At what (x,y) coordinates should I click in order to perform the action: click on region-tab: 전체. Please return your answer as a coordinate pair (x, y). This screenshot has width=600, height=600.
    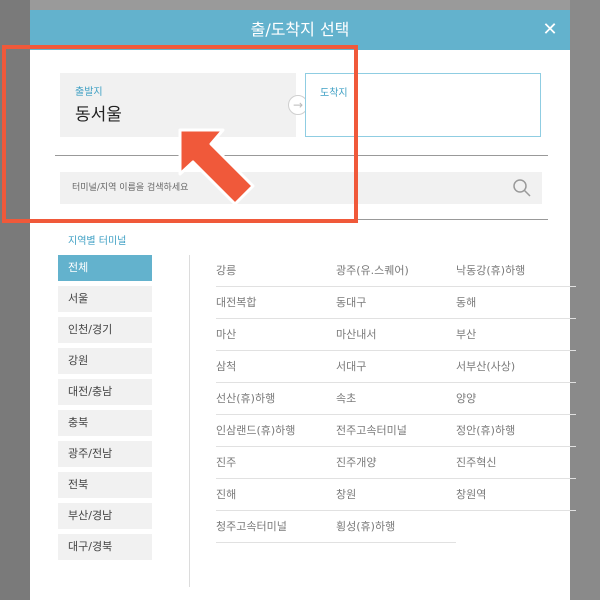
    Looking at the image, I should click on (105, 268).